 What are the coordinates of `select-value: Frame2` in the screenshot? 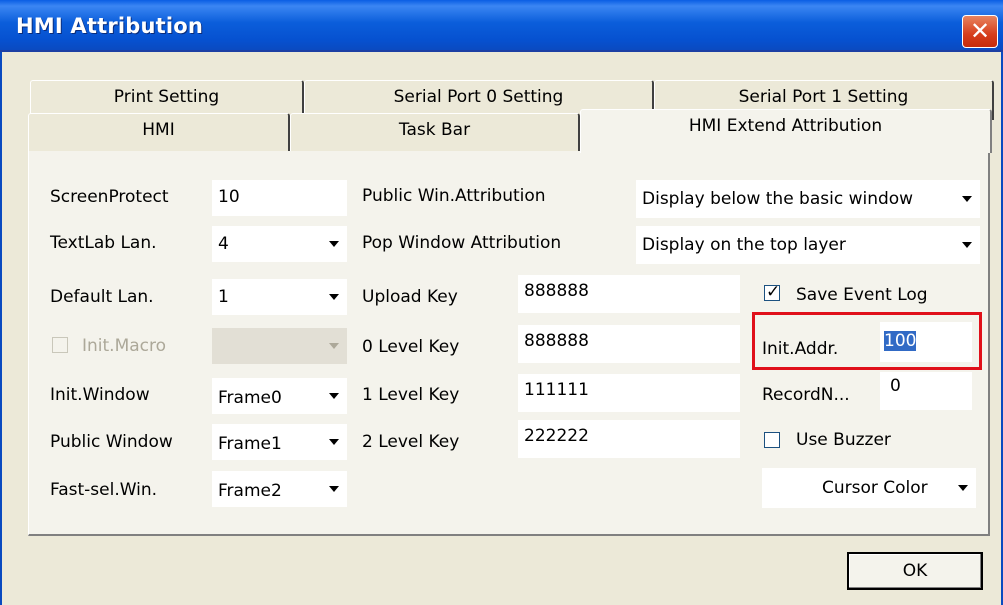 It's located at (250, 491).